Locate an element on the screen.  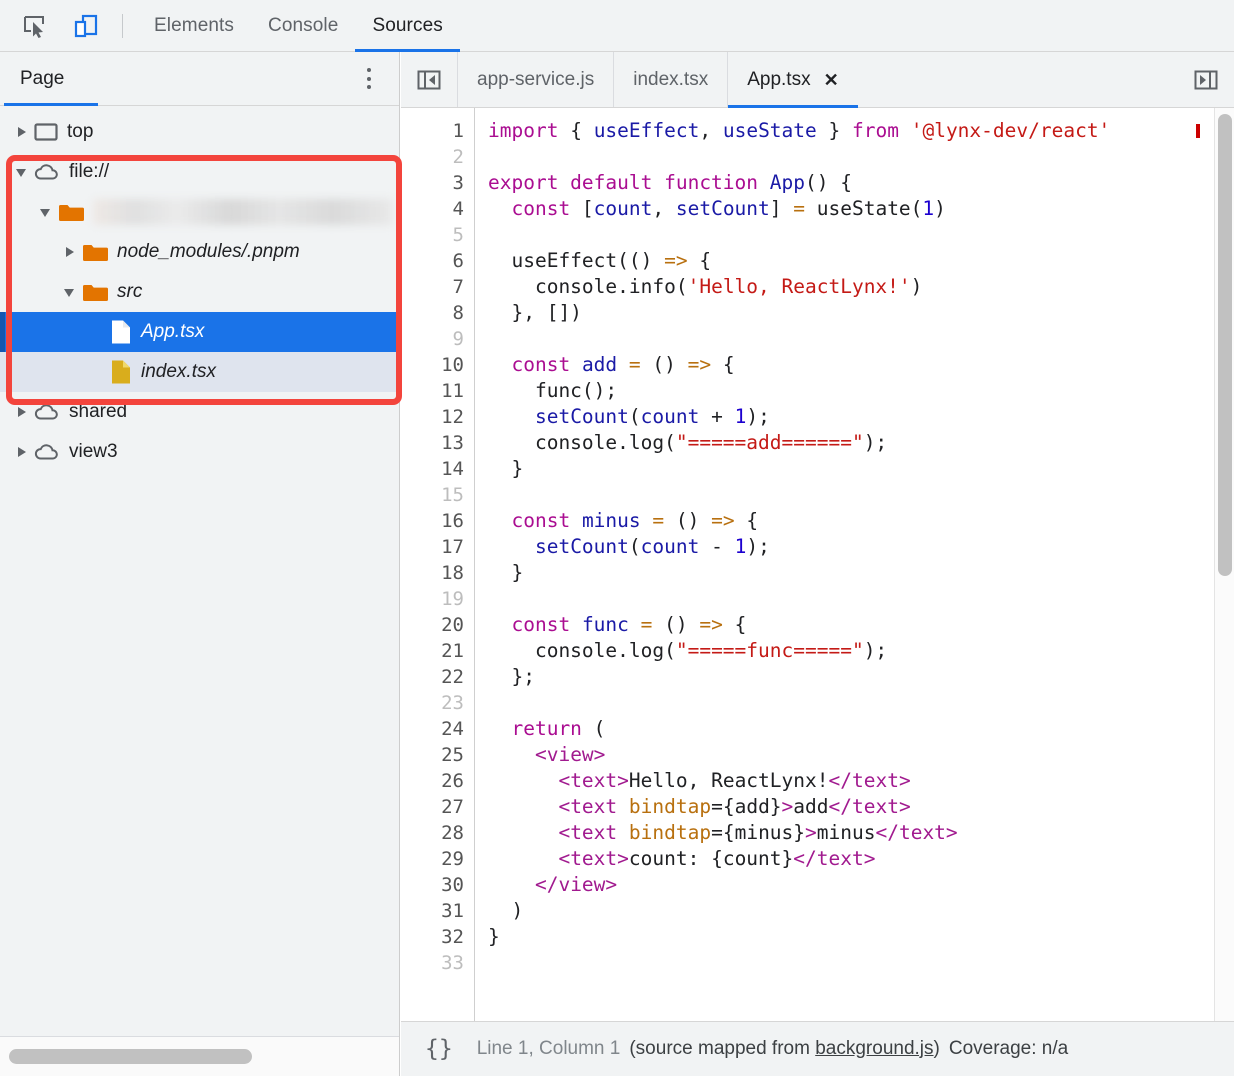
code-token: useState( is located at coordinates (864, 208).